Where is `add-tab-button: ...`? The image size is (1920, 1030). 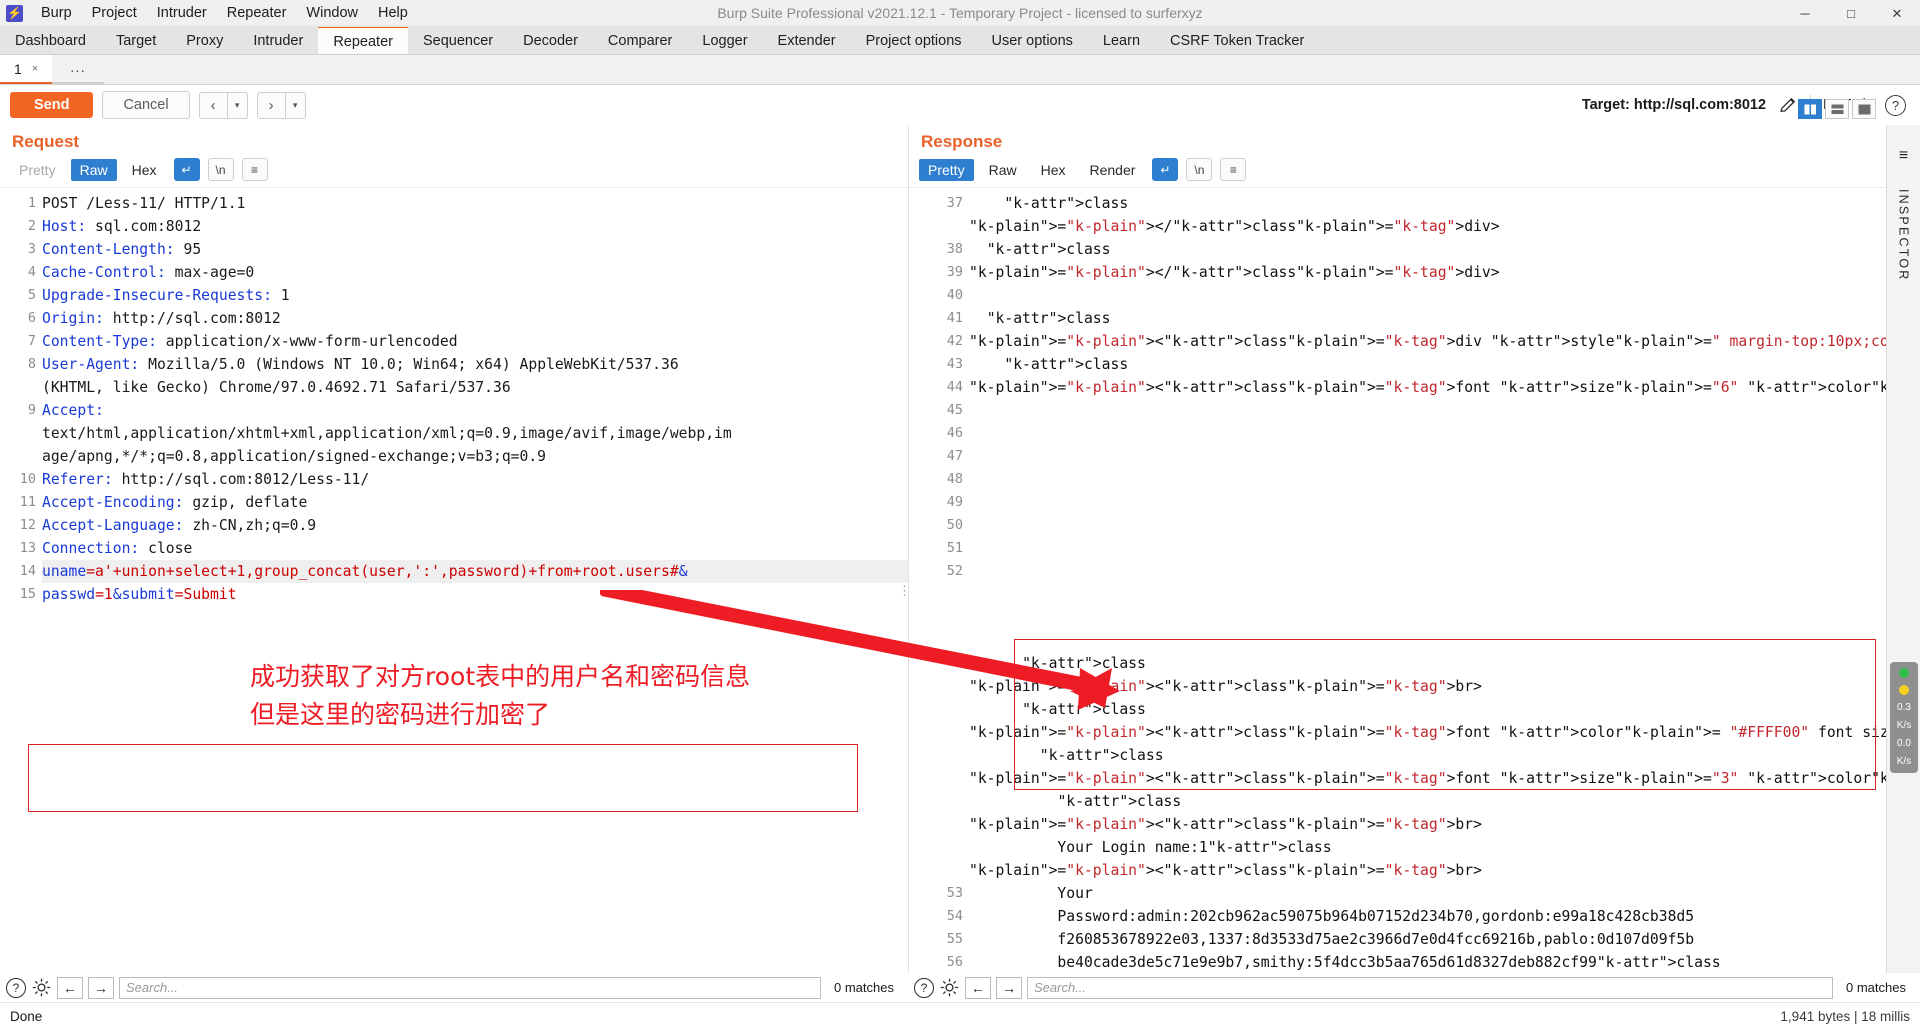
add-tab-button: ... is located at coordinates (78, 69).